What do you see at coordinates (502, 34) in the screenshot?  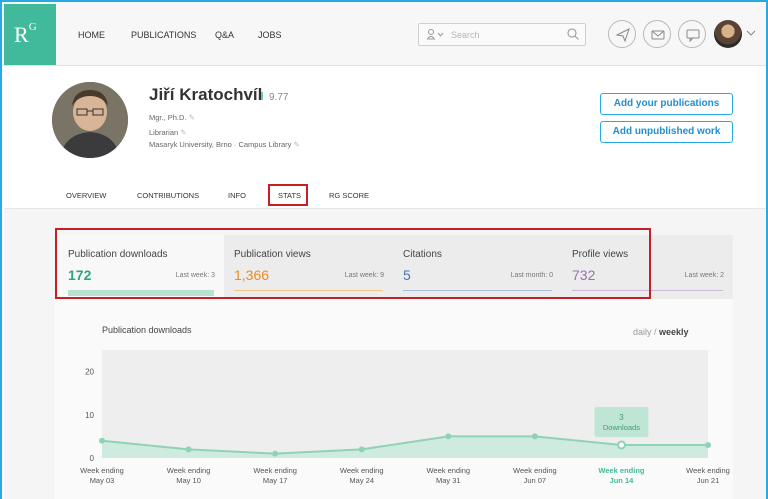 I see `search-input: Search` at bounding box center [502, 34].